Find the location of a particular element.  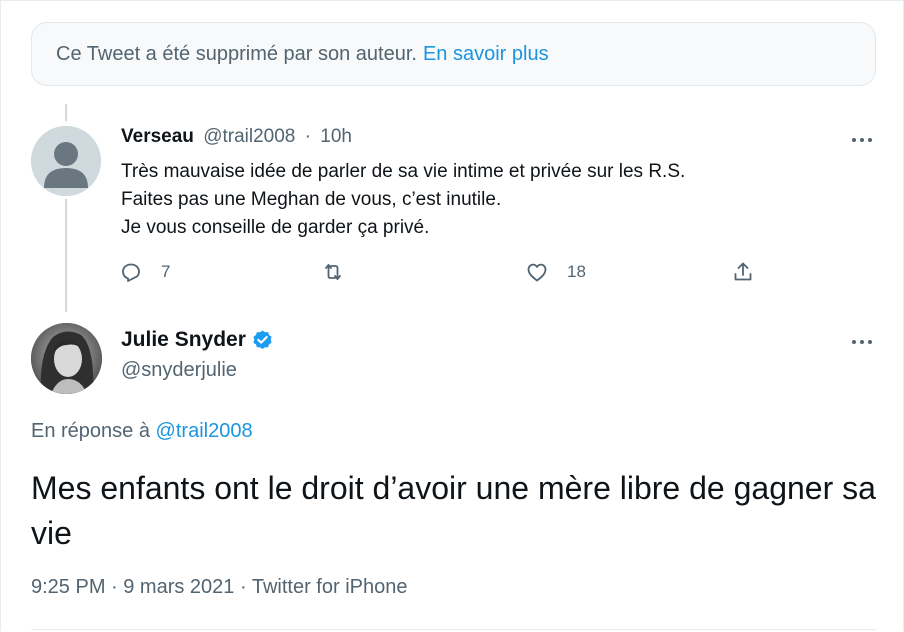

author-handle: @snyderjulie is located at coordinates (179, 370).